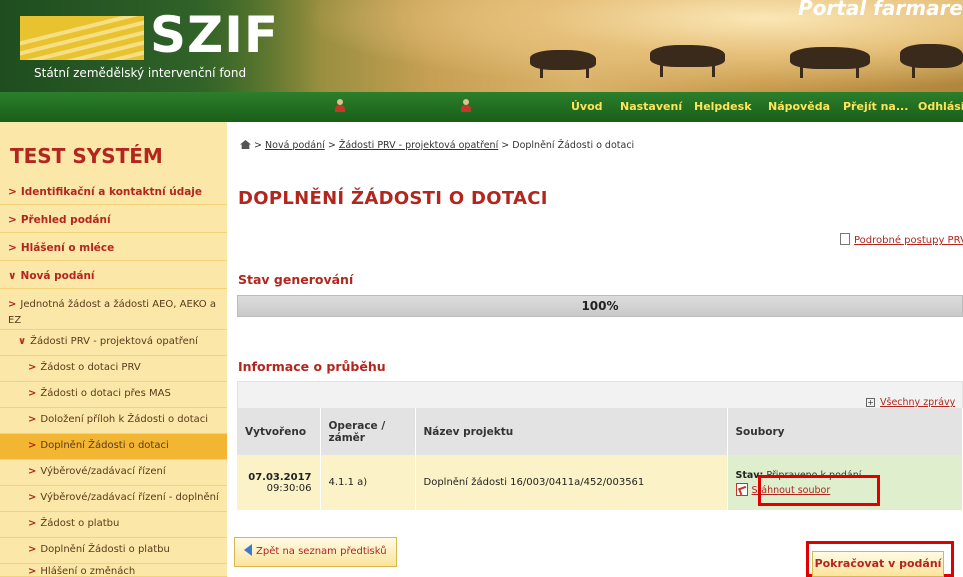 This screenshot has width=963, height=577. Describe the element at coordinates (878, 564) in the screenshot. I see `continue-submission-button: Pokračovat v podání` at that location.